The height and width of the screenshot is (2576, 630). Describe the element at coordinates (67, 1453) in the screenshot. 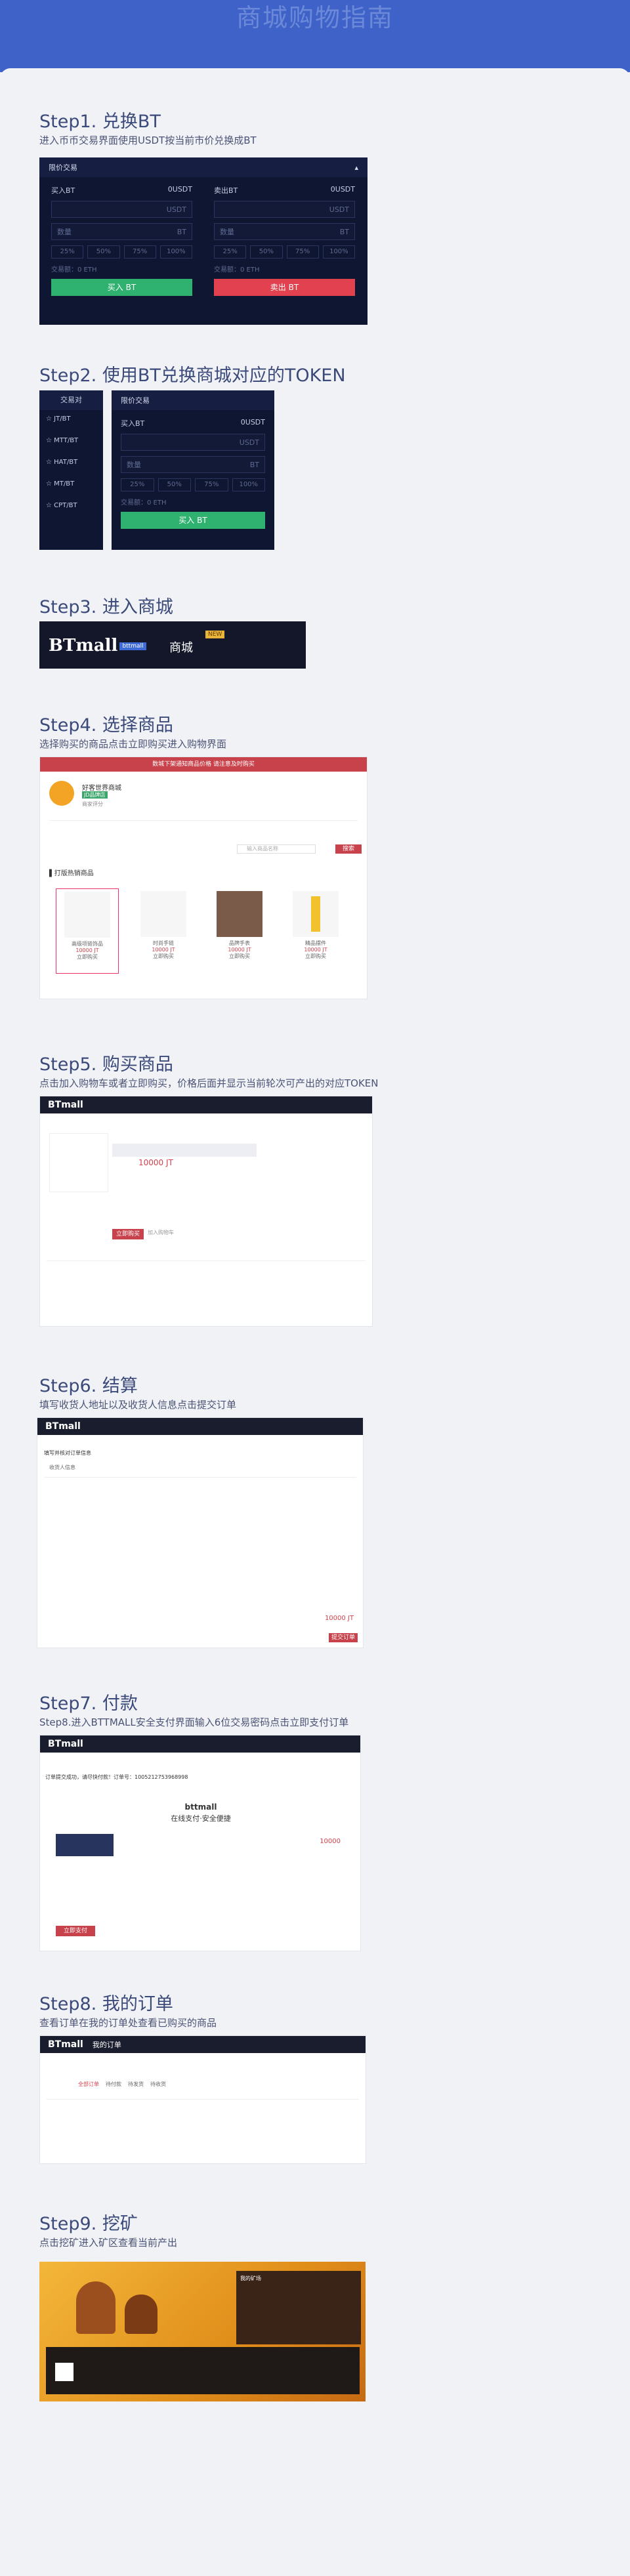

I see `checkout-heading: 填写并核对订单信息` at that location.